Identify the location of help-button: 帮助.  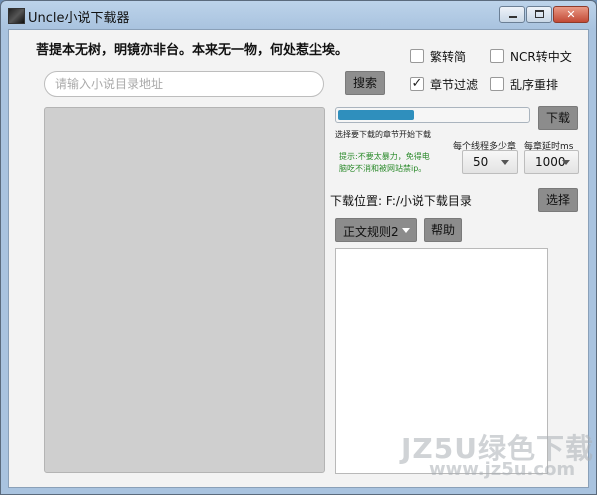
(443, 230).